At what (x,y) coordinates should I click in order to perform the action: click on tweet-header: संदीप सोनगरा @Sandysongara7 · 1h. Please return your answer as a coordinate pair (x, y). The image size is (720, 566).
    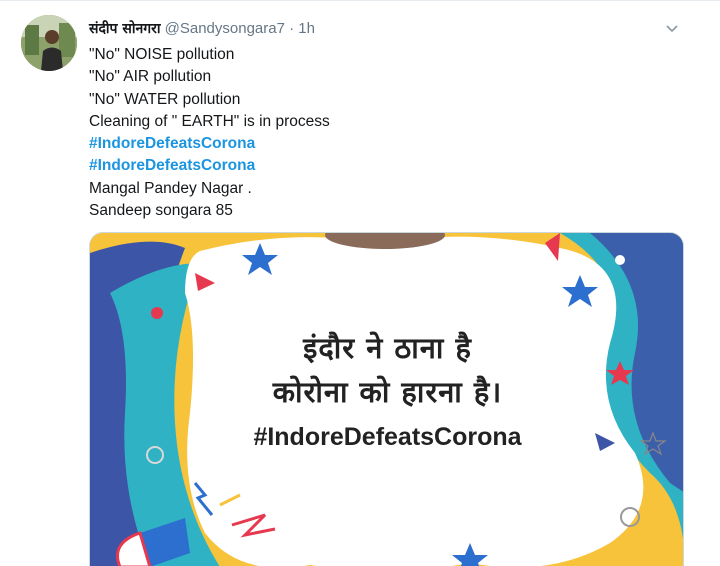
    Looking at the image, I should click on (202, 29).